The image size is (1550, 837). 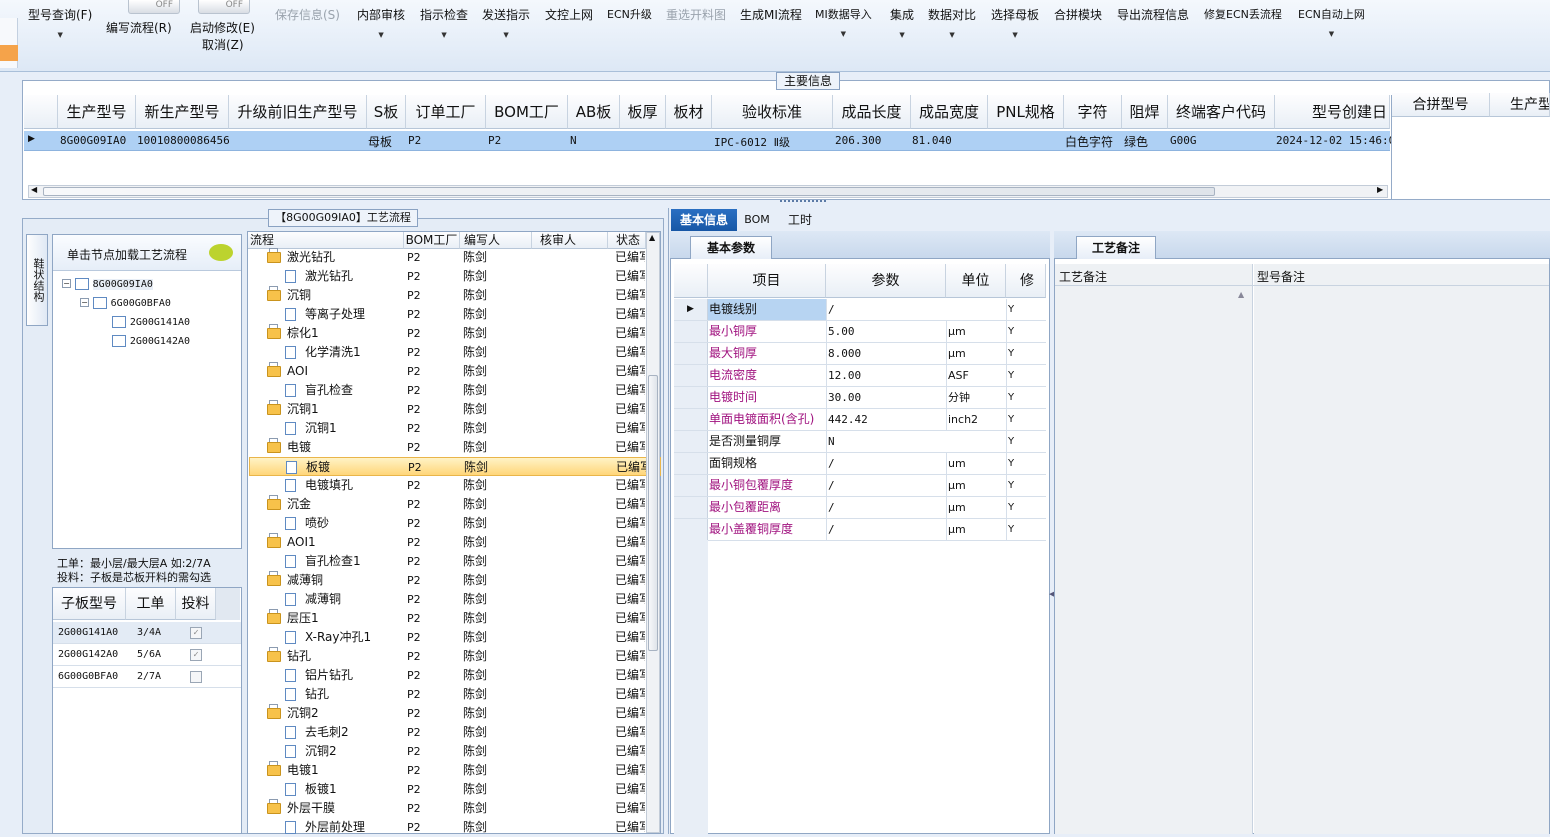 I want to click on col-length: 成品长度, so click(x=872, y=112).